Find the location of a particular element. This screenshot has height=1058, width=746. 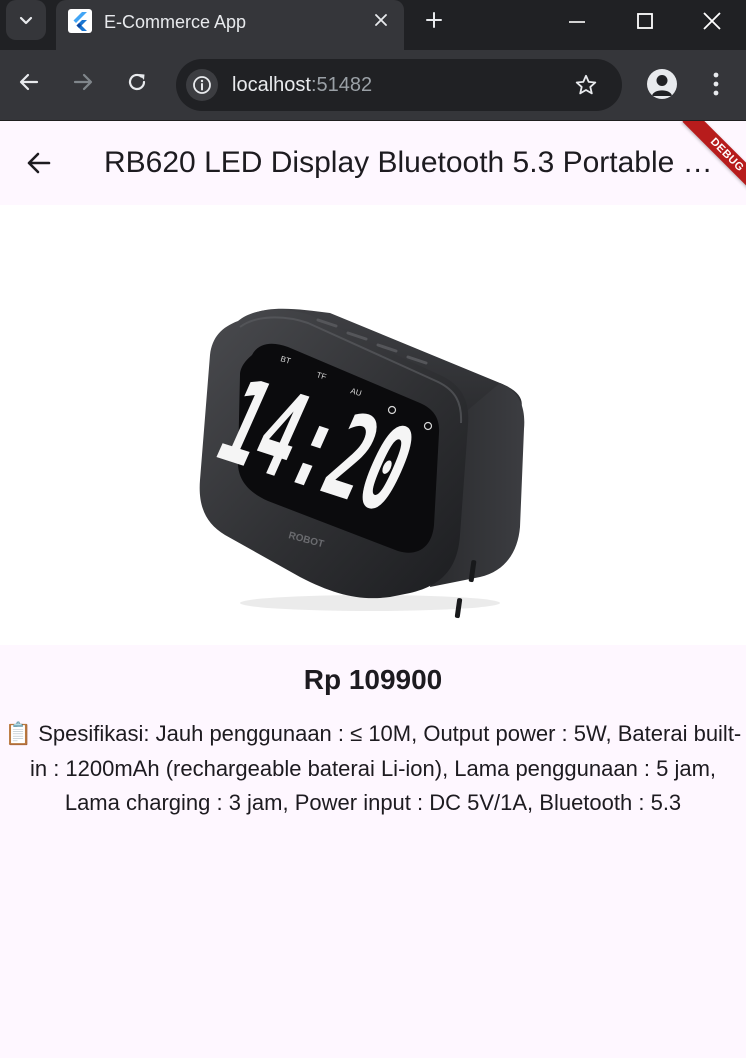

back-button is located at coordinates (38, 163).